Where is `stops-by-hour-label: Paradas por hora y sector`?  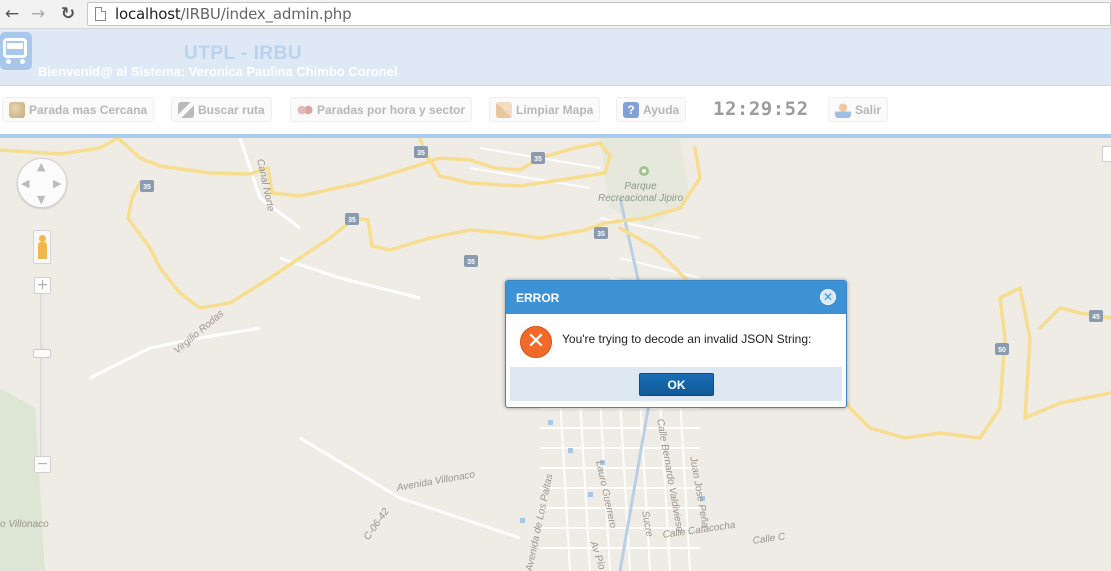 stops-by-hour-label: Paradas por hora y sector is located at coordinates (391, 109).